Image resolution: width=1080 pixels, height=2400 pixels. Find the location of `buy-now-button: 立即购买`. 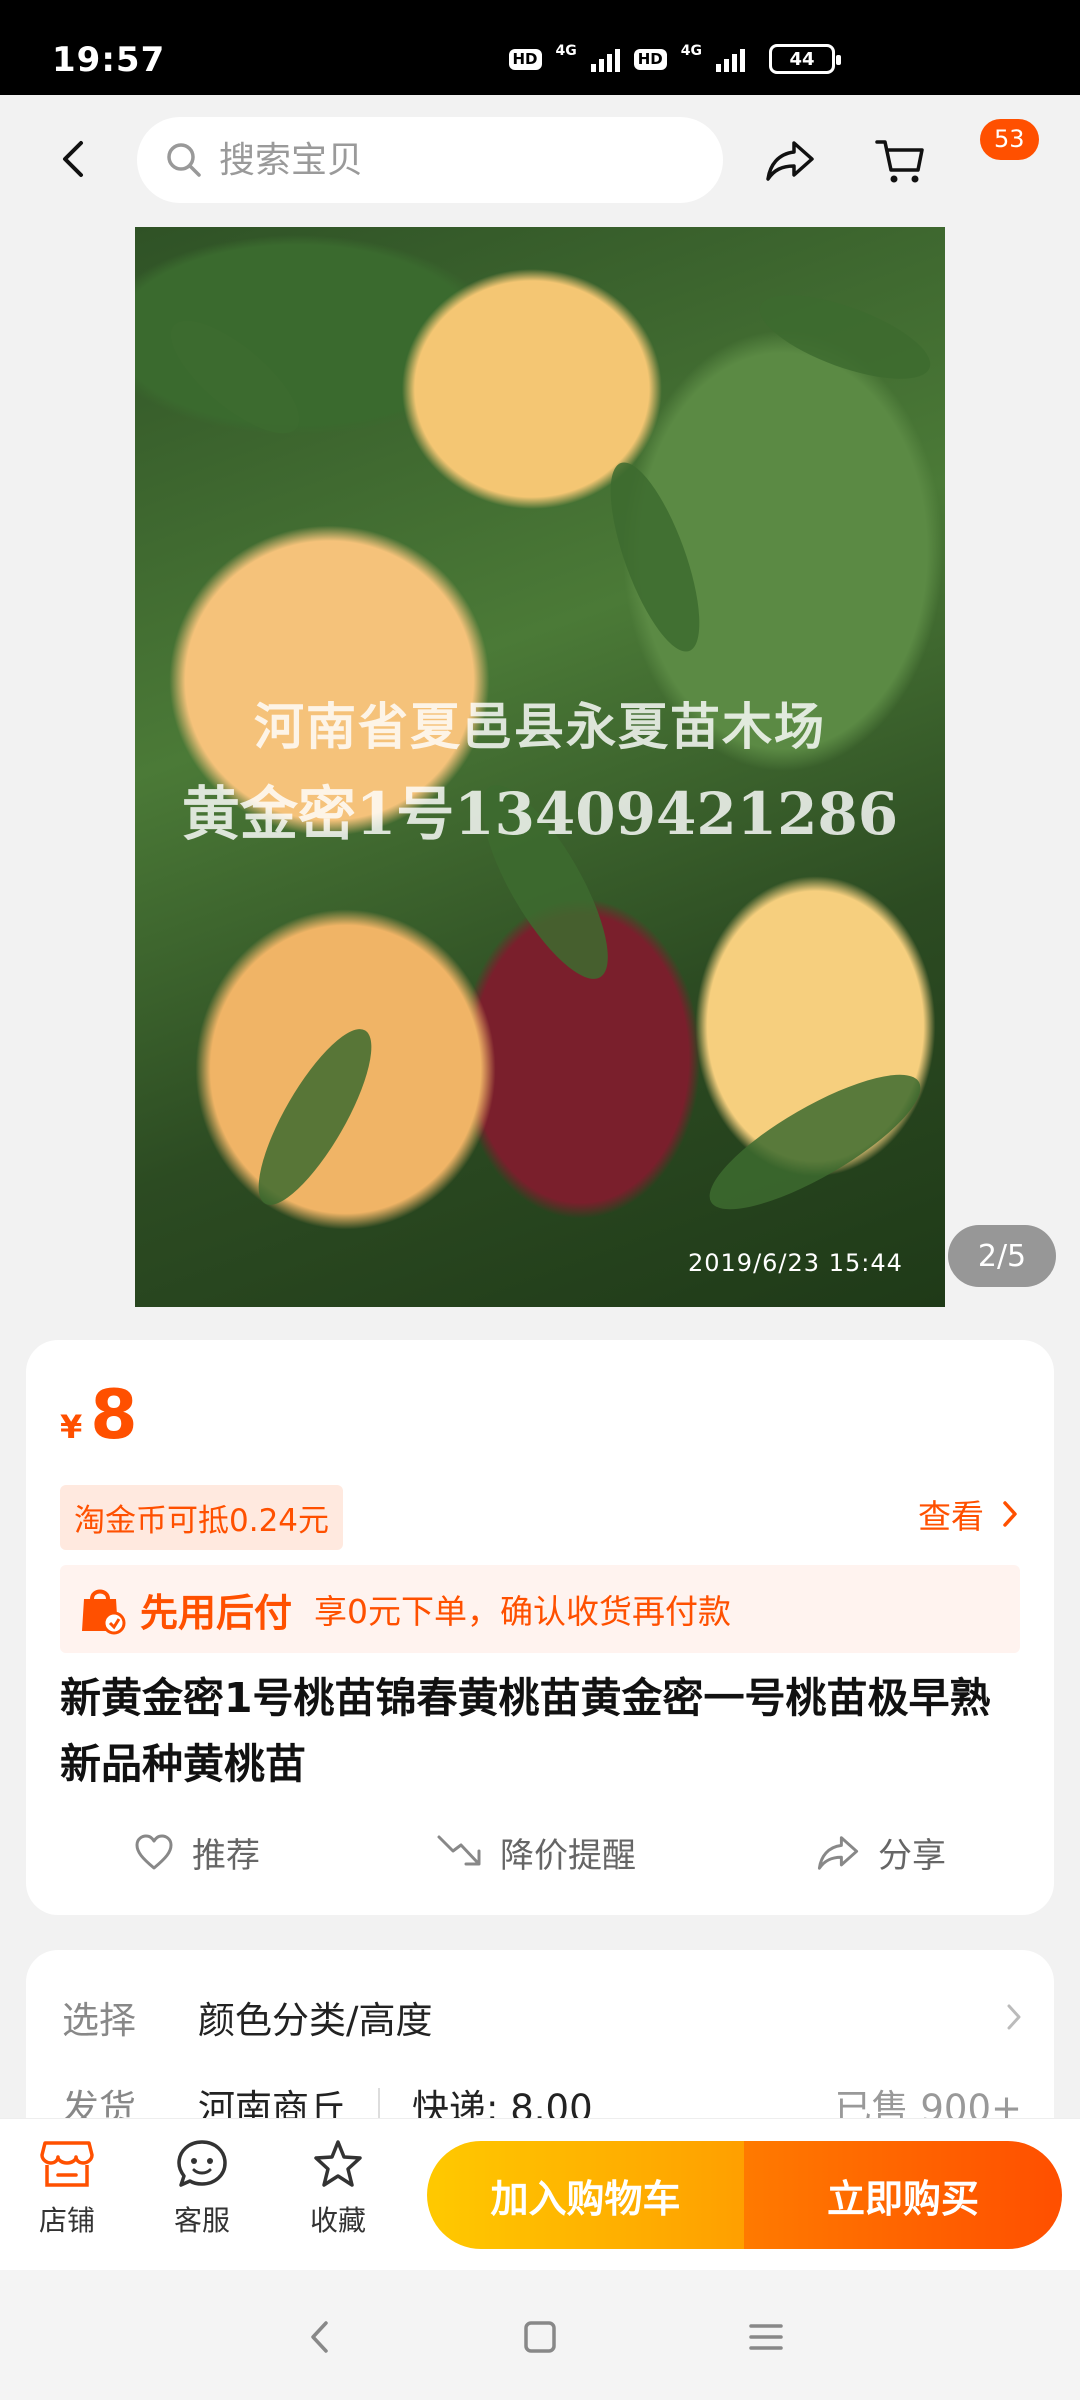

buy-now-button: 立即购买 is located at coordinates (903, 2195).